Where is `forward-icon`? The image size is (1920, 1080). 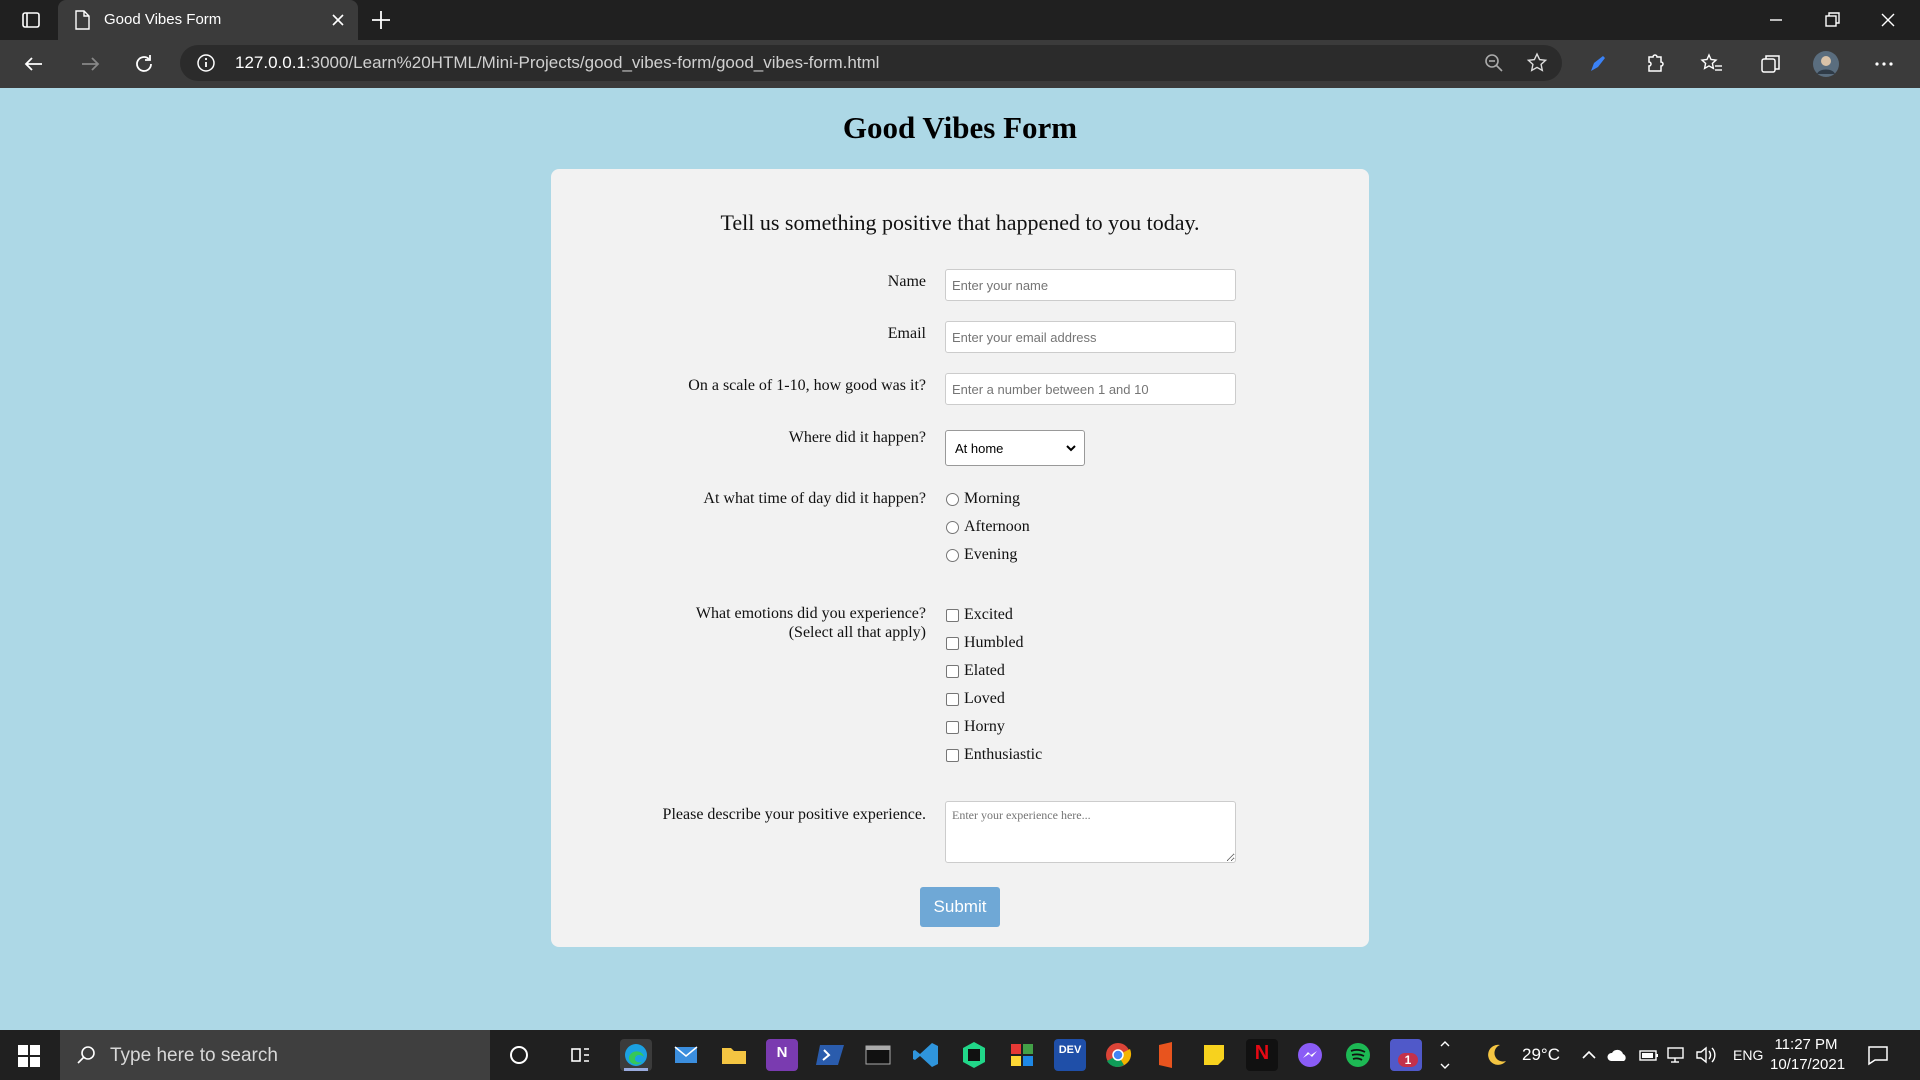
forward-icon is located at coordinates (90, 64).